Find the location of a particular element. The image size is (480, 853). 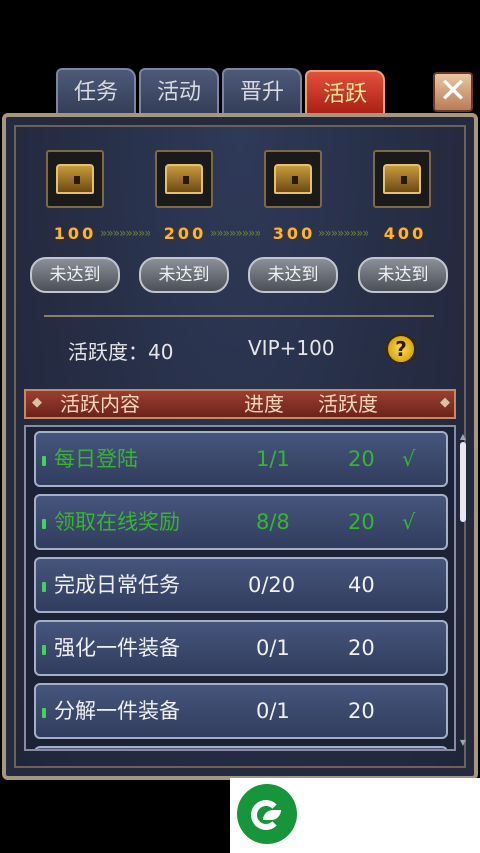

reward-threshold: 300 is located at coordinates (294, 233).